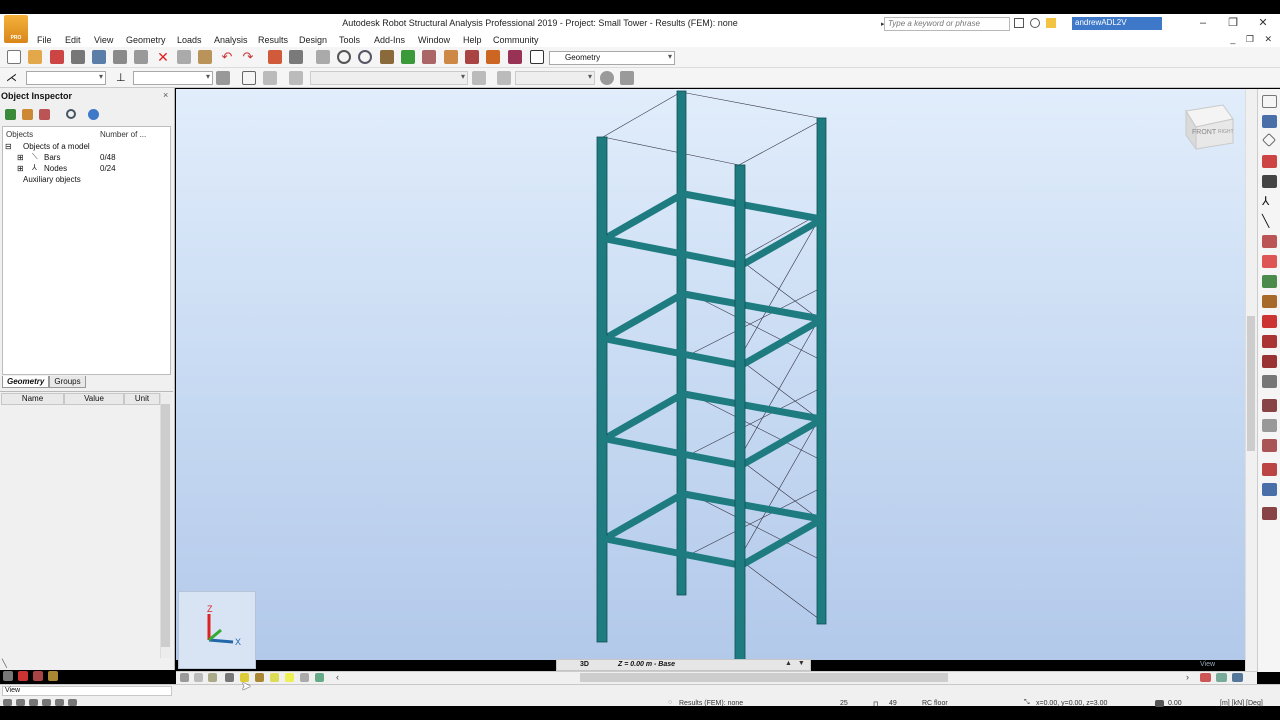  I want to click on view-options-icon, so click(1221, 677).